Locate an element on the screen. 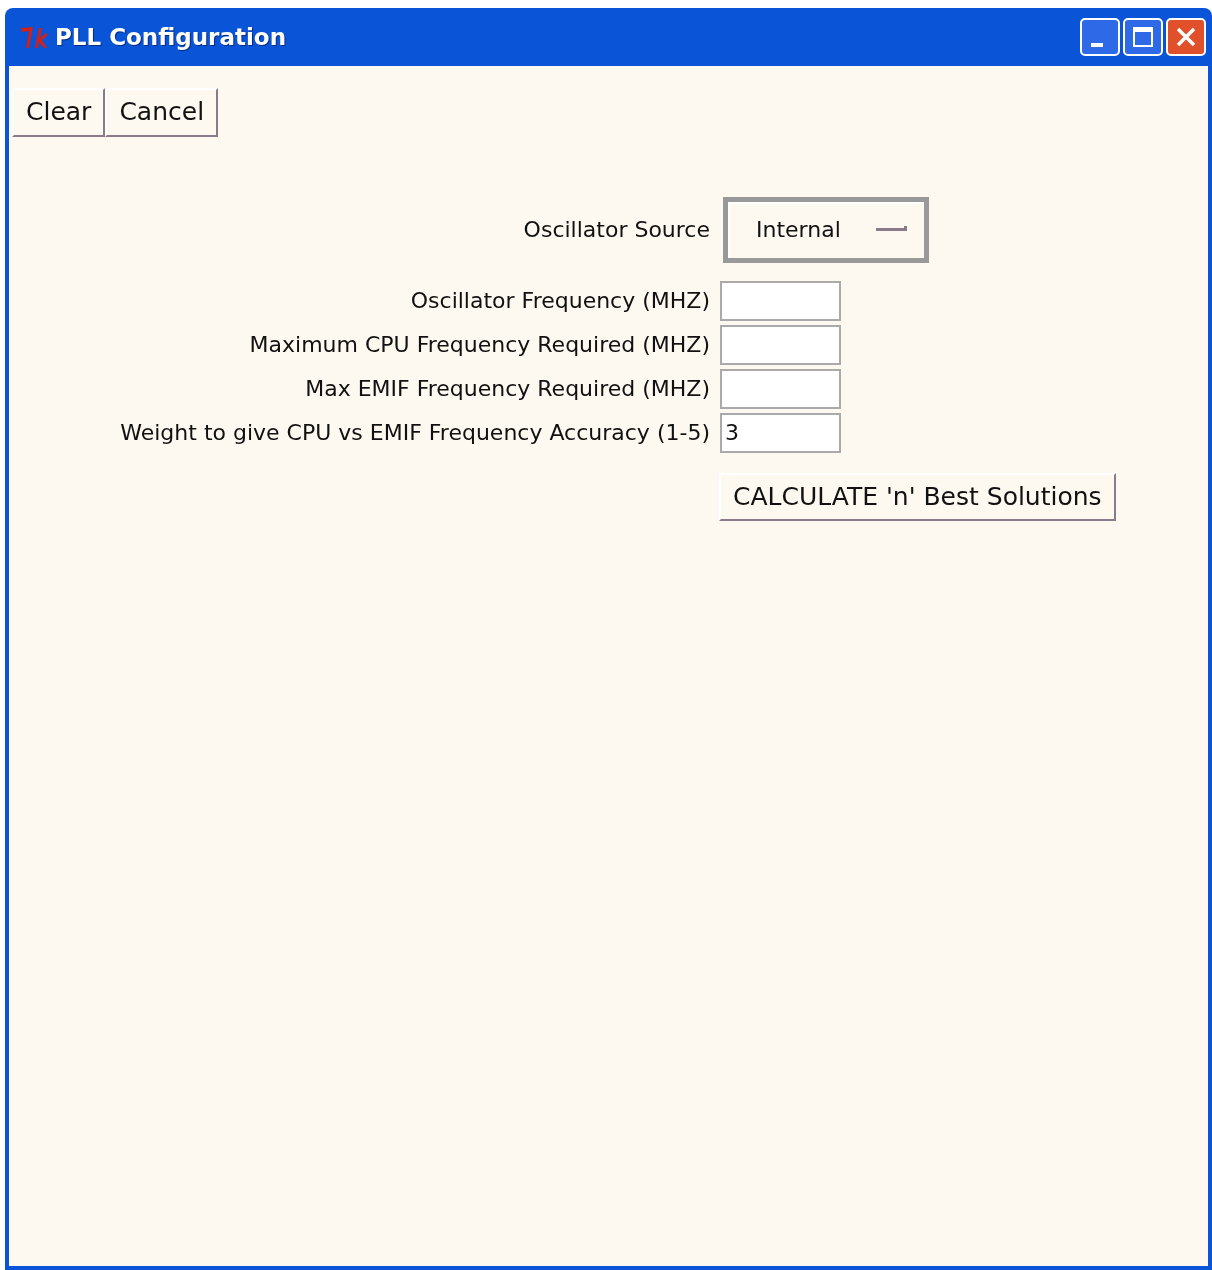  clear-button: Clear is located at coordinates (59, 112).